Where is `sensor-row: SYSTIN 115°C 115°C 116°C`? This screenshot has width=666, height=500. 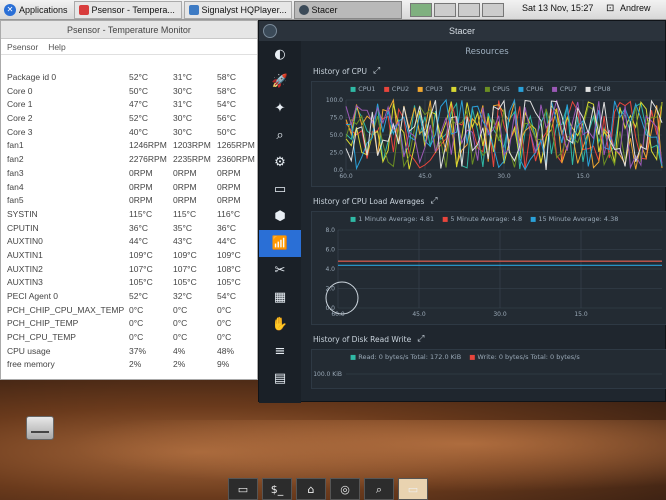
sensor-row: SYSTIN 115°C 115°C 116°C is located at coordinates (132, 215).